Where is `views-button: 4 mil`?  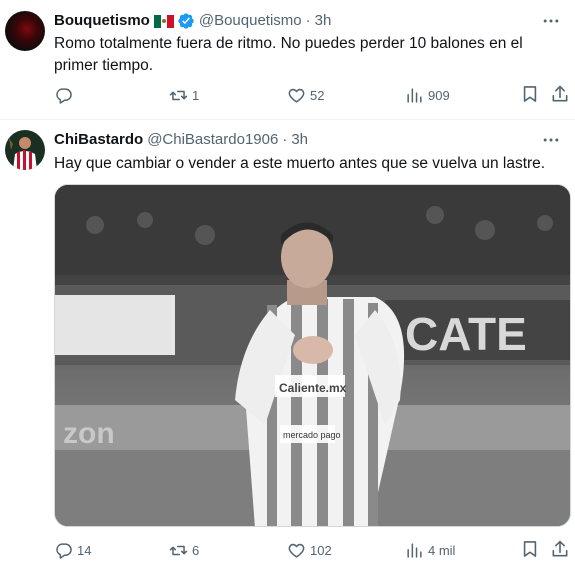
views-button: 4 mil is located at coordinates (430, 550).